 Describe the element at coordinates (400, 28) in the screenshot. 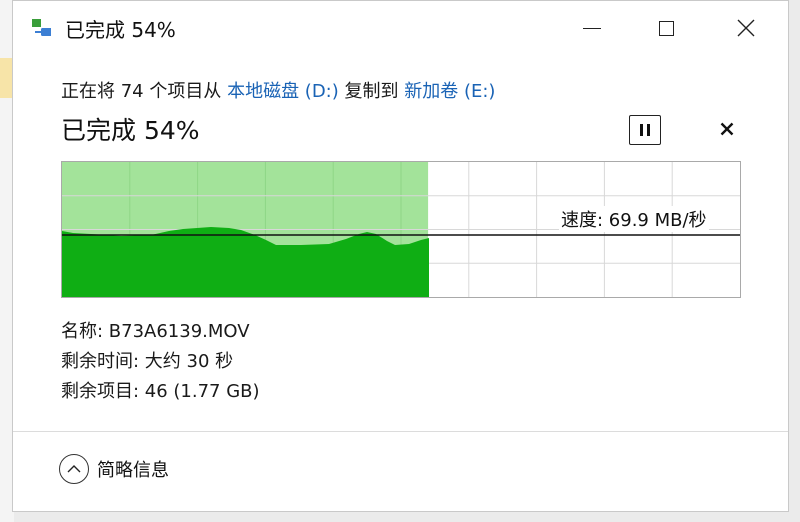

I see `title-bar: 已完成 54%` at that location.